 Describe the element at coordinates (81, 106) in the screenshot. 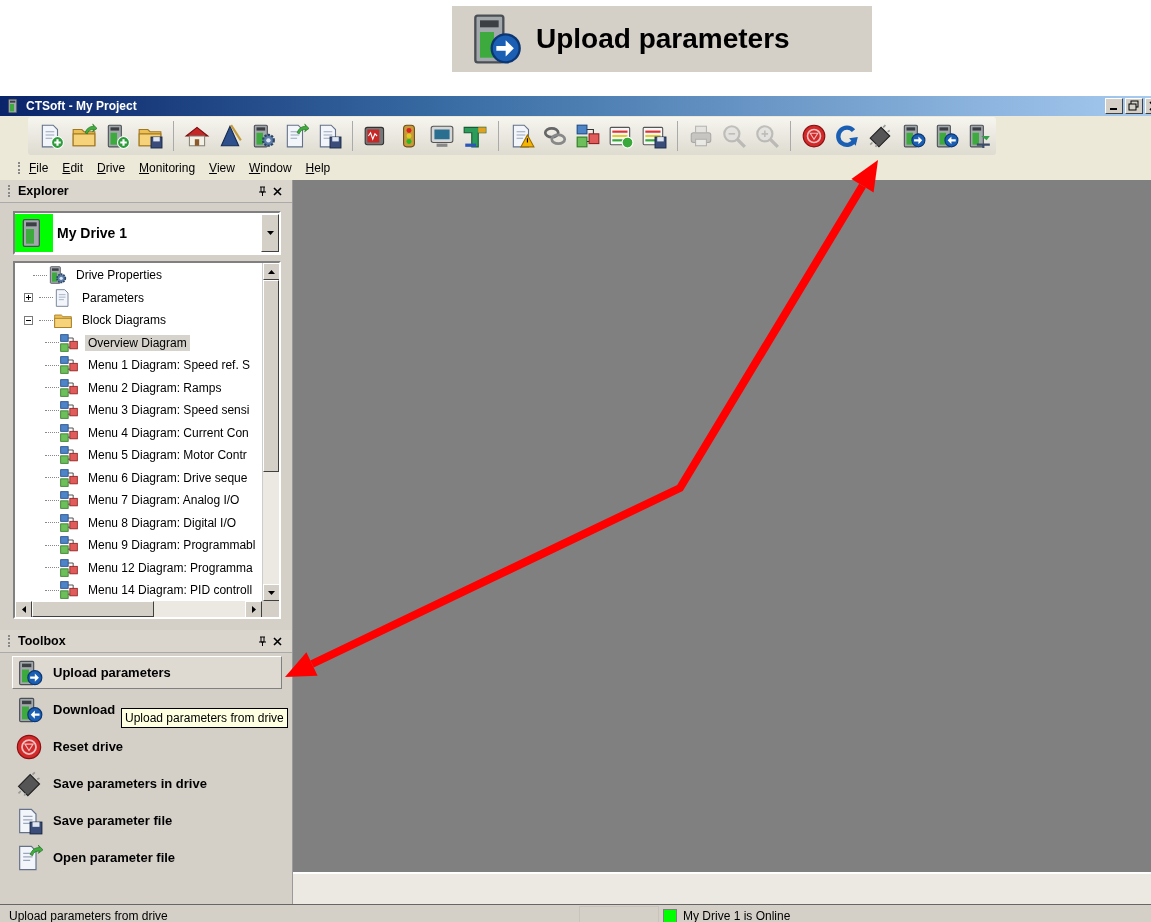

I see `window-title: CTSoft - My Project` at that location.